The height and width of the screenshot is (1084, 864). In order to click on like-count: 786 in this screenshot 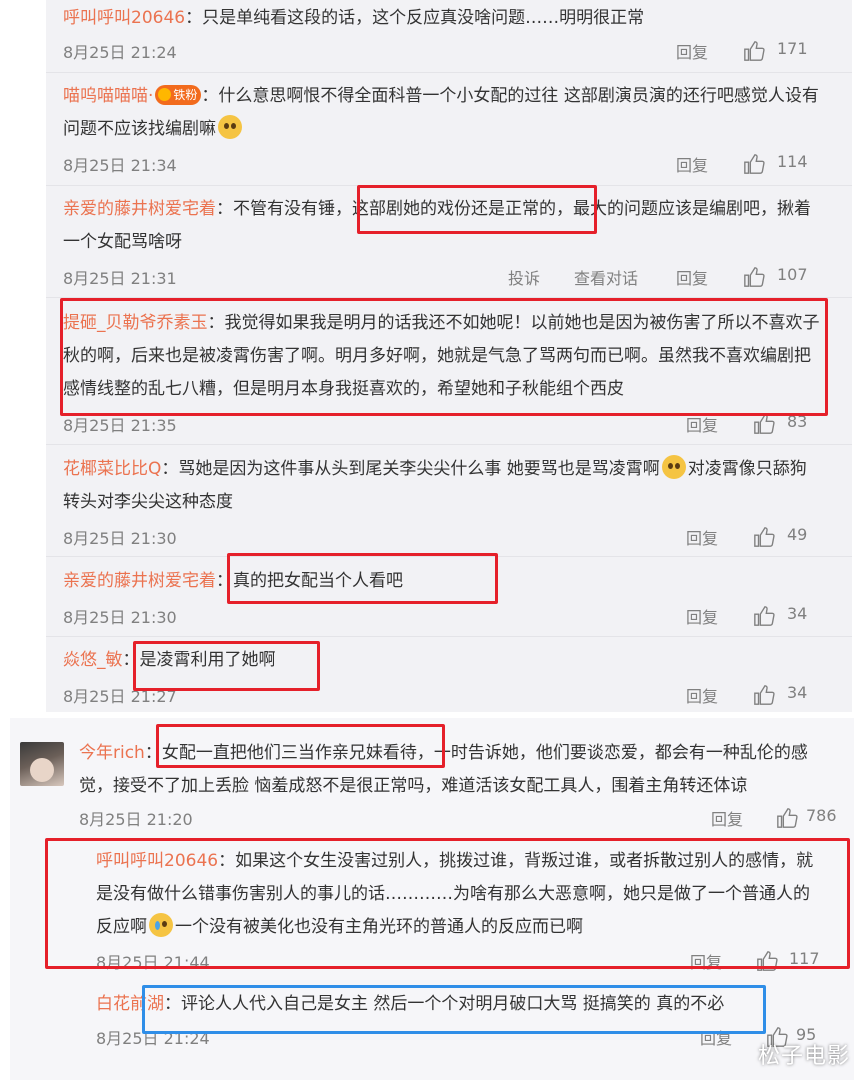, I will do `click(821, 815)`.